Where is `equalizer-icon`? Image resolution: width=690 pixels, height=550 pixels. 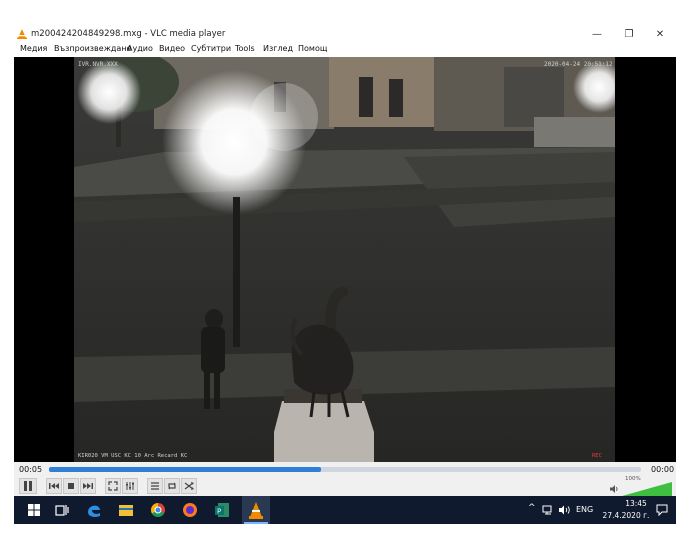 equalizer-icon is located at coordinates (130, 486).